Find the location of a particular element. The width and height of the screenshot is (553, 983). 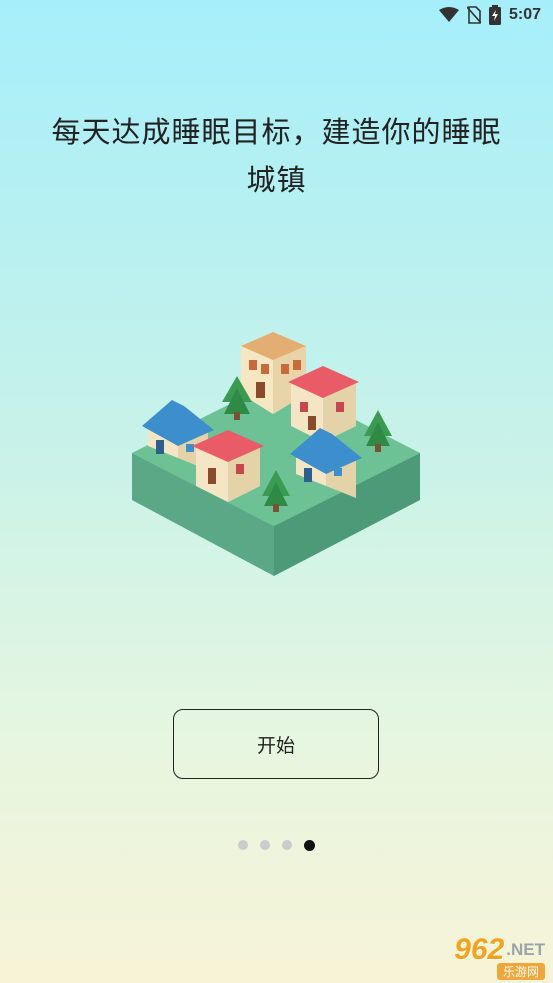

status-bar: 5:07 is located at coordinates (276, 15).